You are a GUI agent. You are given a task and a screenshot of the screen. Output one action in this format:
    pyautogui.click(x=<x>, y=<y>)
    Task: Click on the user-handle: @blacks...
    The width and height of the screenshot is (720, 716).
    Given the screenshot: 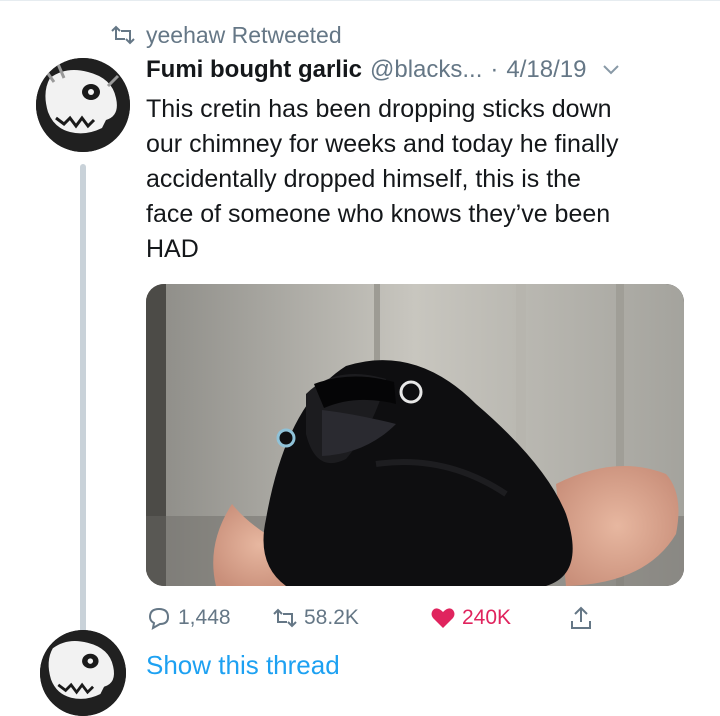 What is the action you would take?
    pyautogui.click(x=426, y=70)
    